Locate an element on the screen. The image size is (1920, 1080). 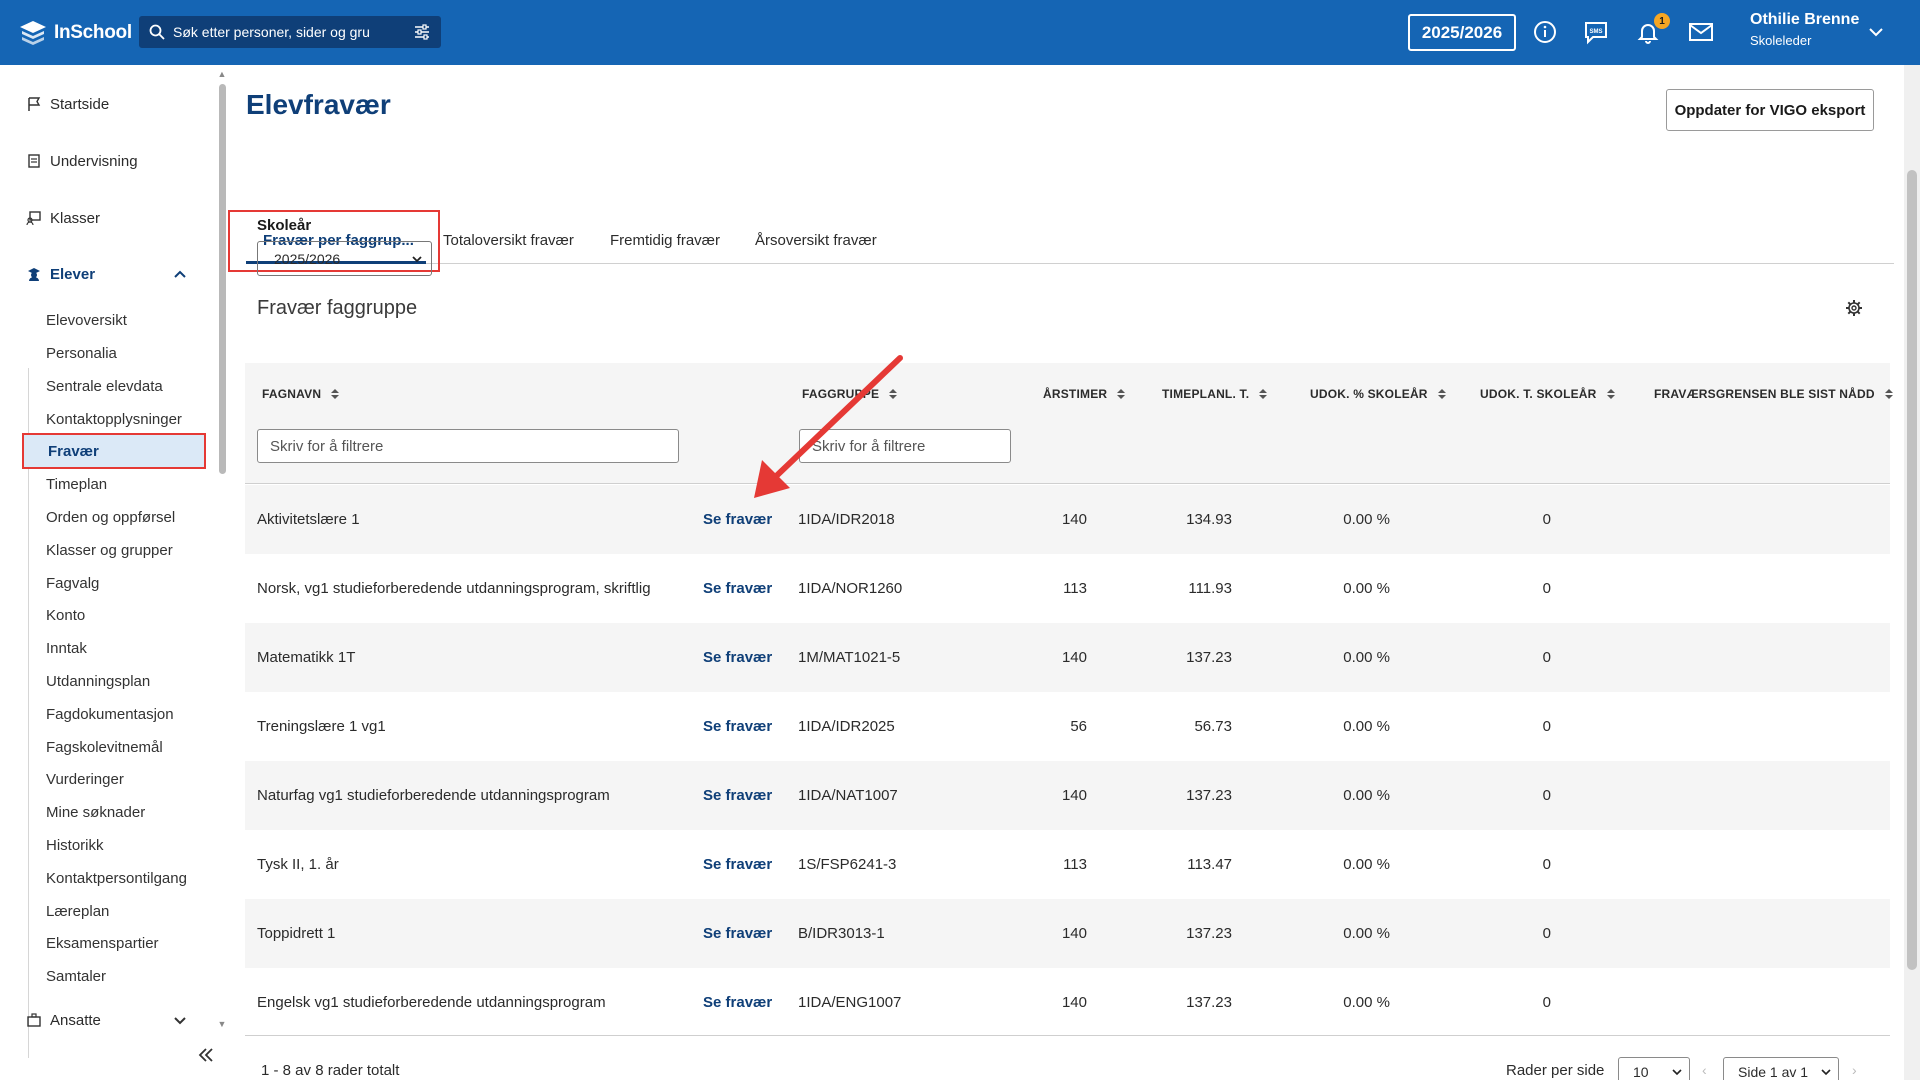
sidebar-subitem: Historikk is located at coordinates (75, 845).